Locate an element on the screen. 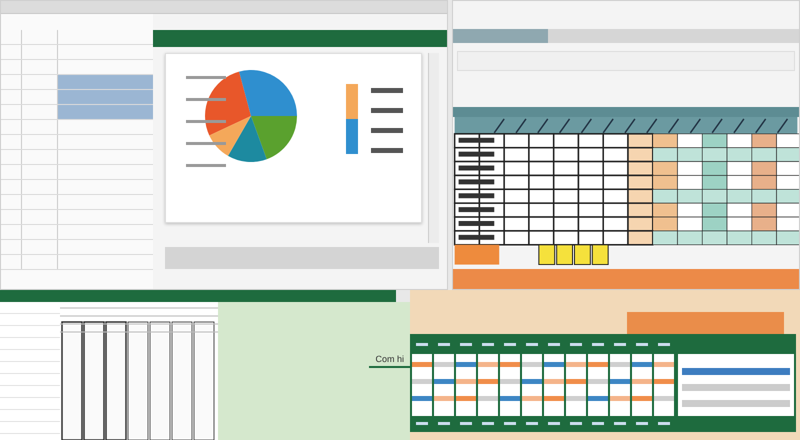 The width and height of the screenshot is (800, 440). legend-color-bar is located at coordinates (352, 119).